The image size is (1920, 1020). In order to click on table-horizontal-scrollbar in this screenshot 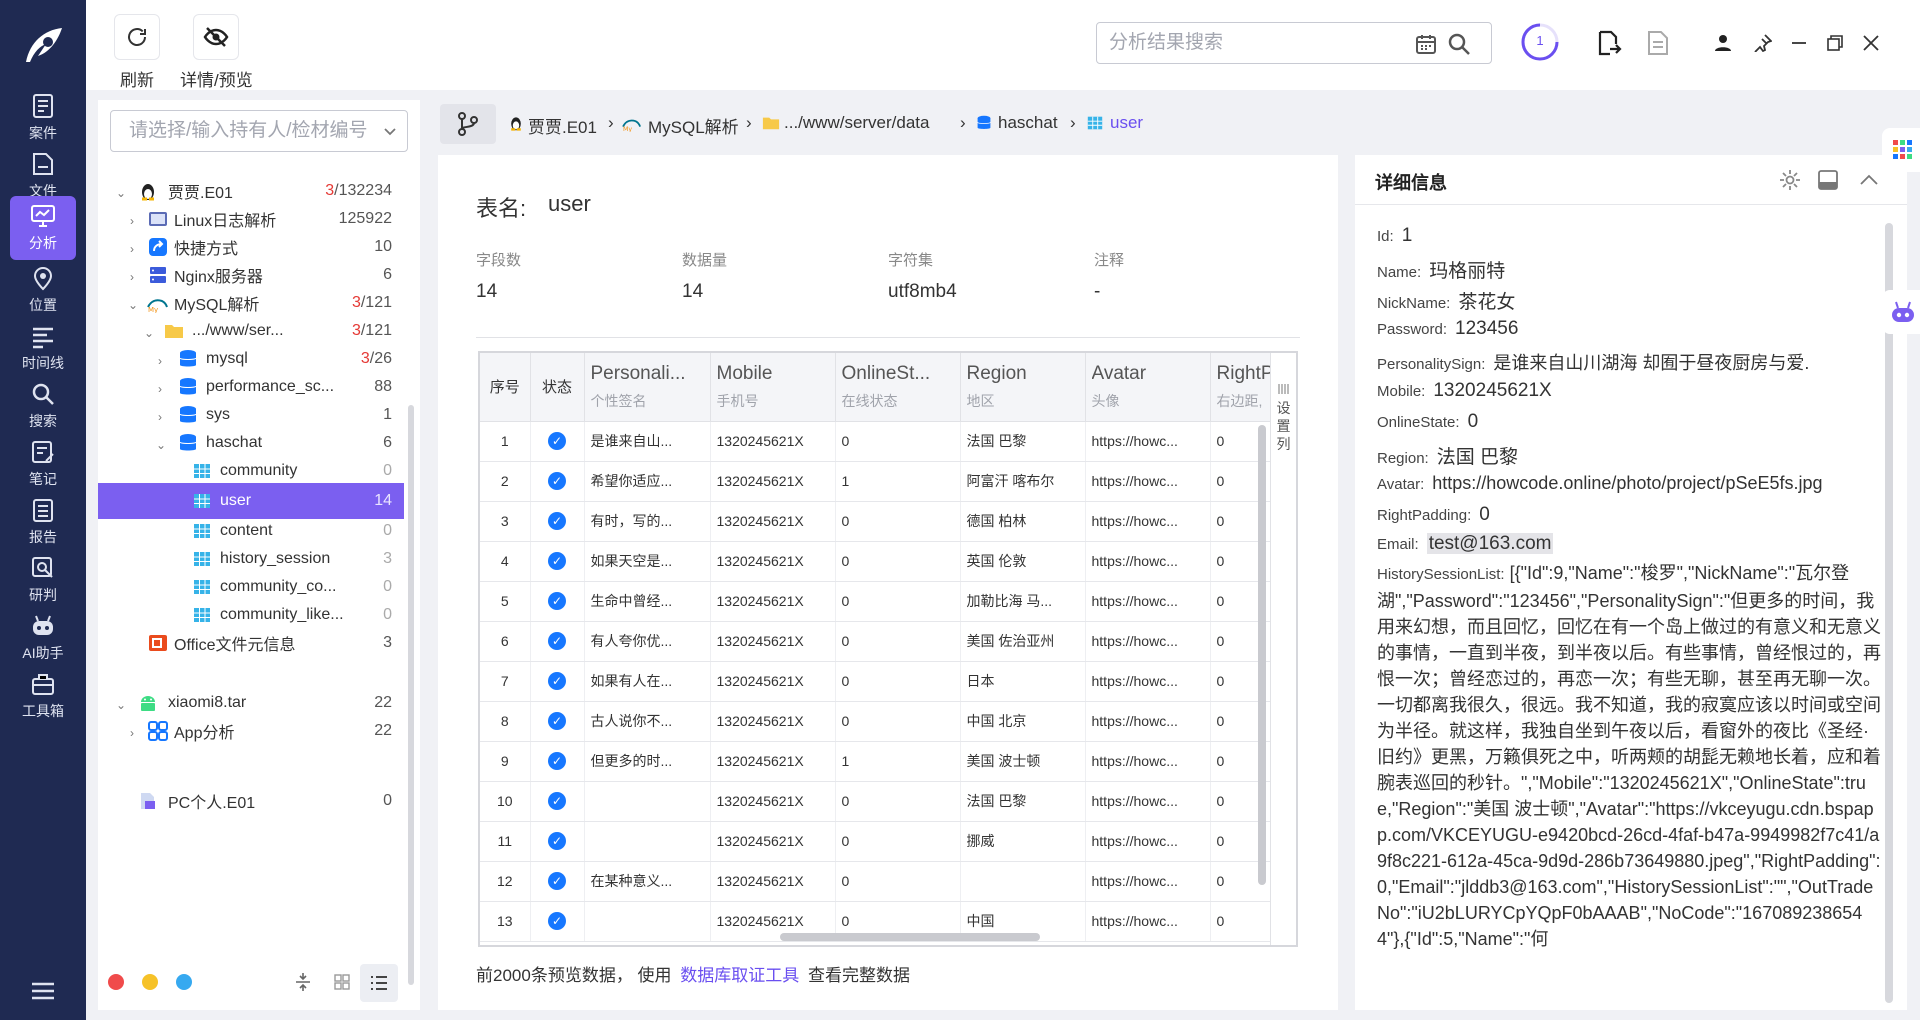, I will do `click(910, 937)`.